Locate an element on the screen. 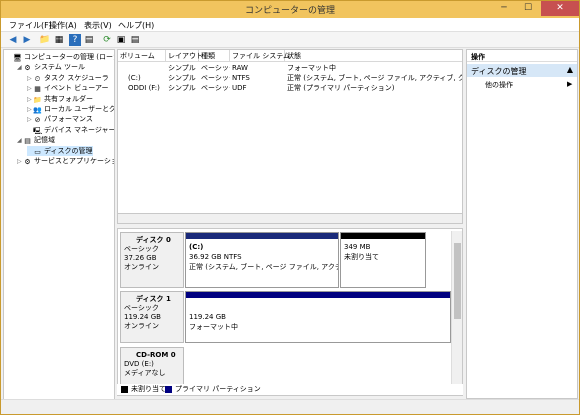 Image resolution: width=580 pixels, height=415 pixels. tree-item: 🖳 デバイス マネージャー is located at coordinates (70, 130).